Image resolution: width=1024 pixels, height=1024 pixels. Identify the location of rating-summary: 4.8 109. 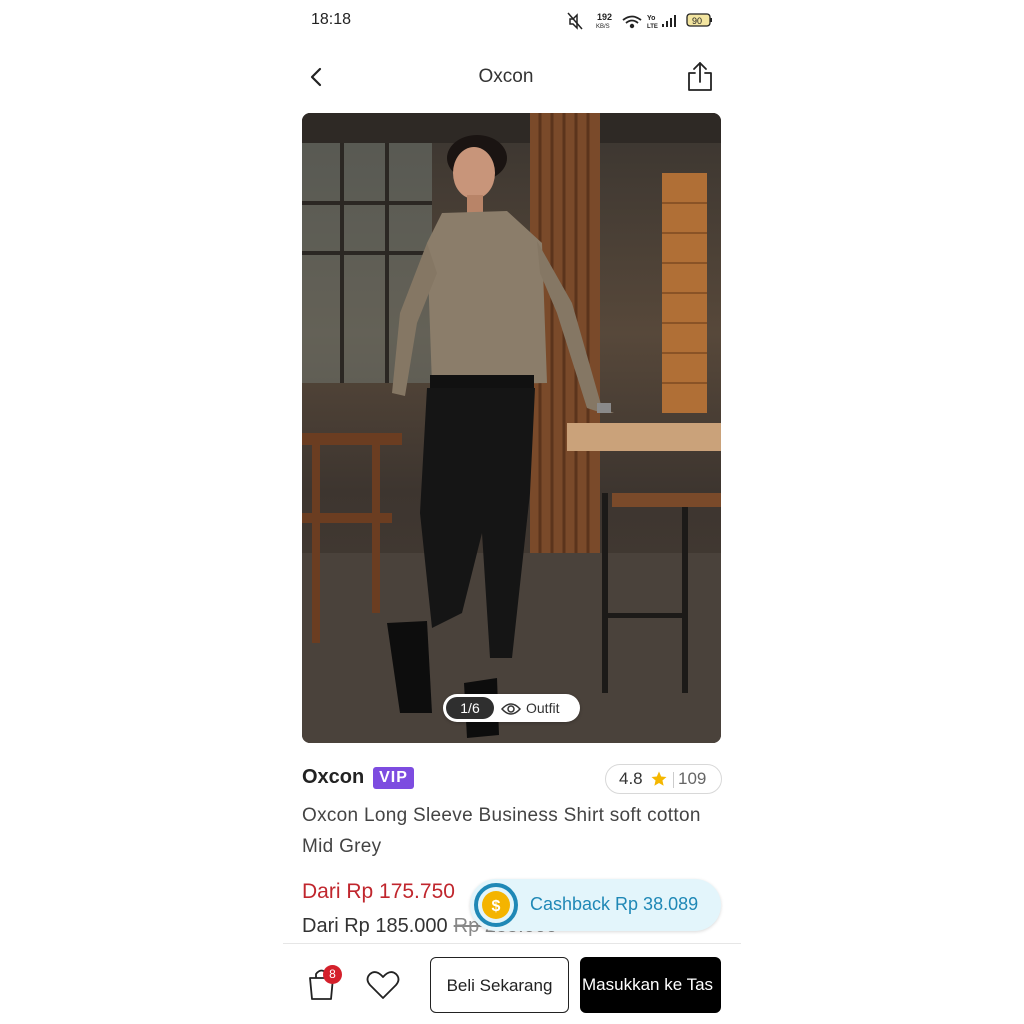
(663, 779).